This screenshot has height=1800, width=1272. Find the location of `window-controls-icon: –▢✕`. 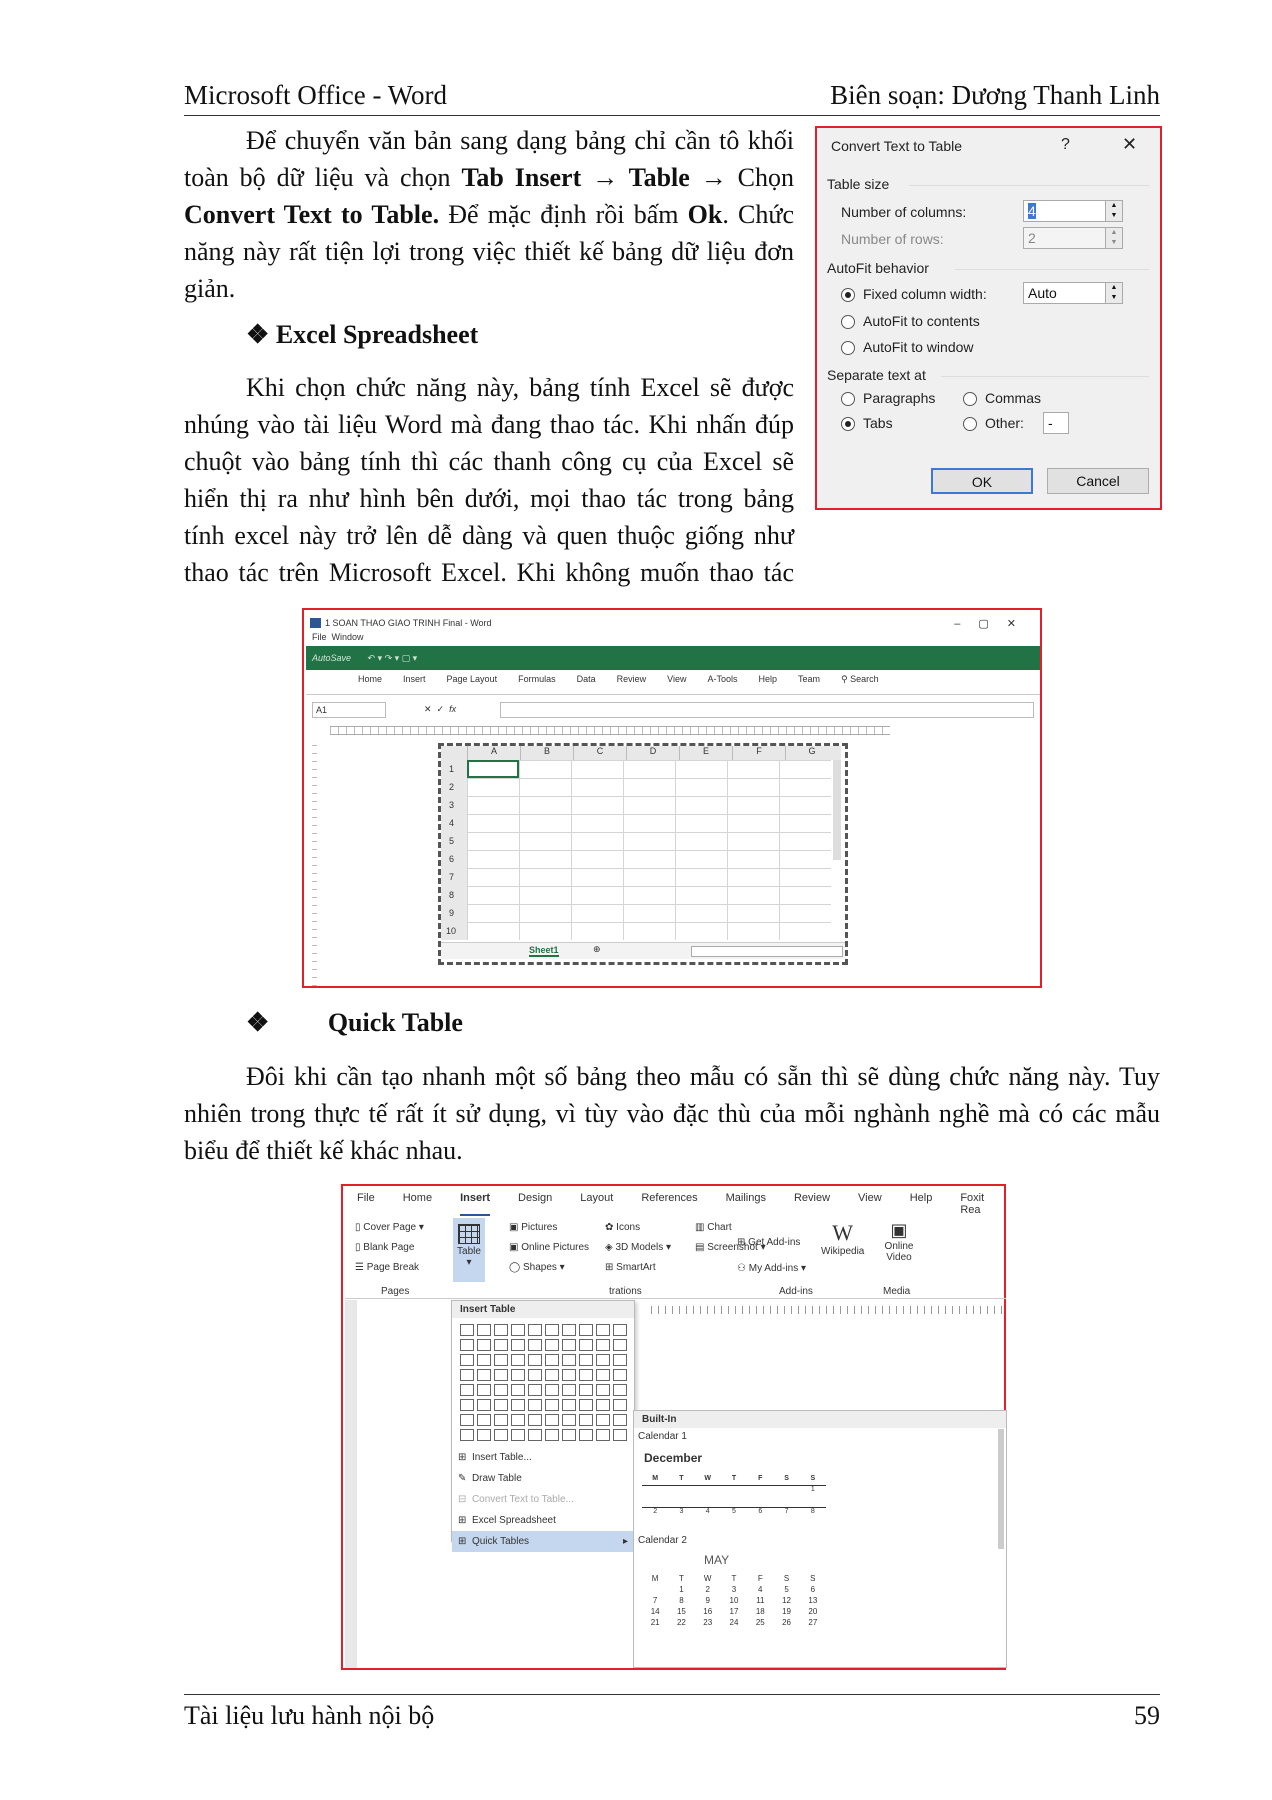

window-controls-icon: –▢✕ is located at coordinates (994, 623).